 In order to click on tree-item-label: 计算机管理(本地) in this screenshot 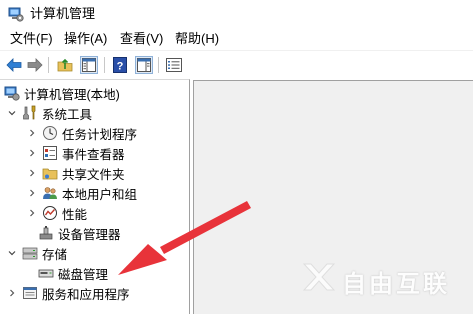, I will do `click(72, 94)`.